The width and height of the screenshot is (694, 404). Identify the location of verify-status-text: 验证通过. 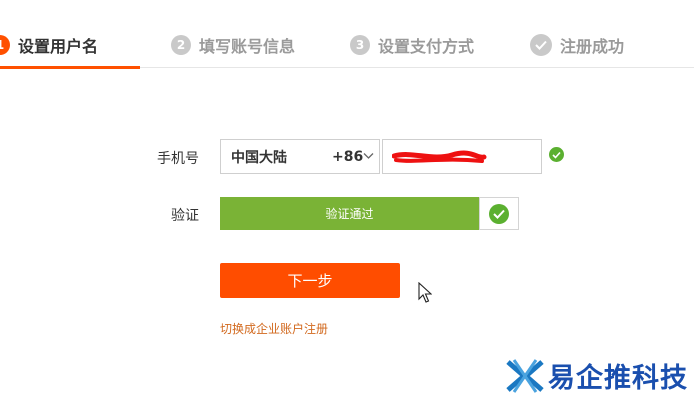
(349, 214).